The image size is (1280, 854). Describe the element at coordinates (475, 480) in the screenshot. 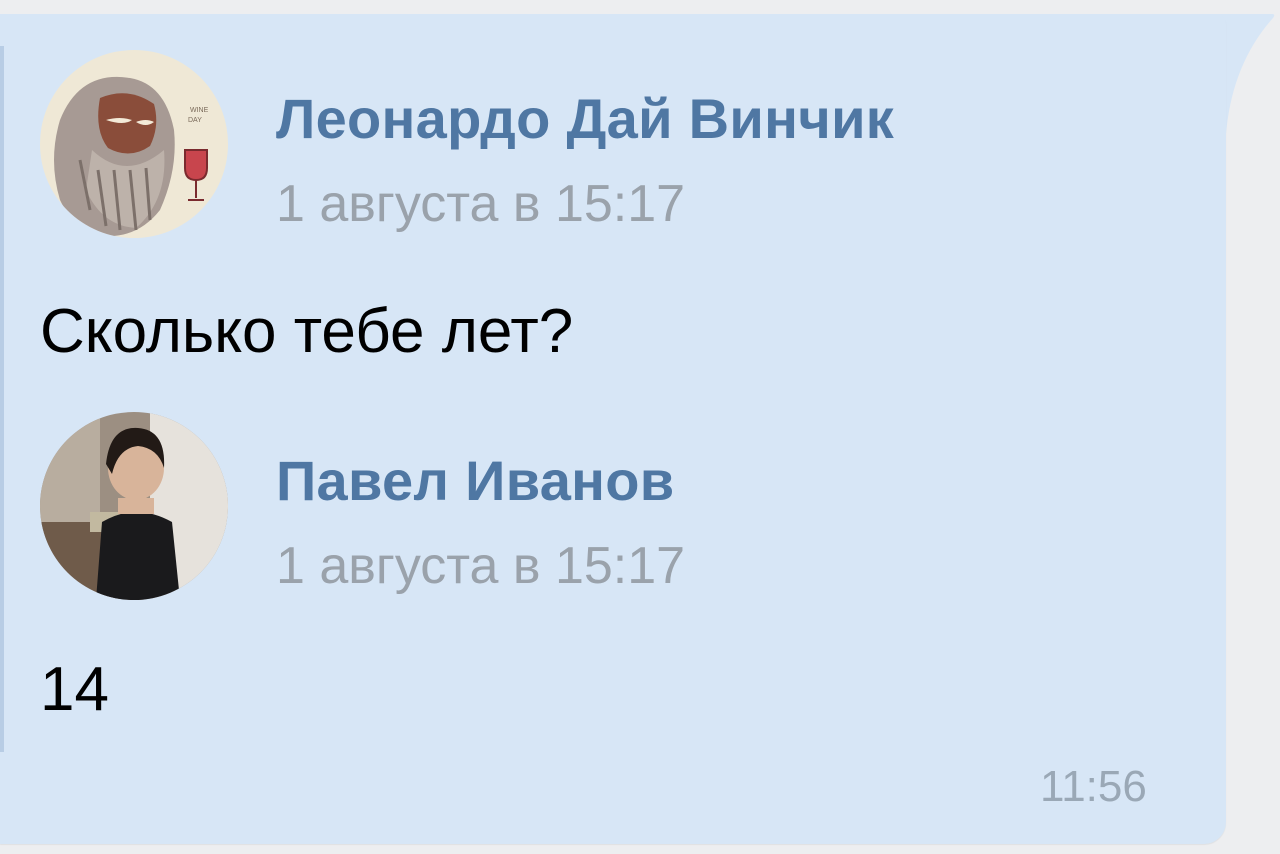

I see `author-name-link: Павел Иванов` at that location.